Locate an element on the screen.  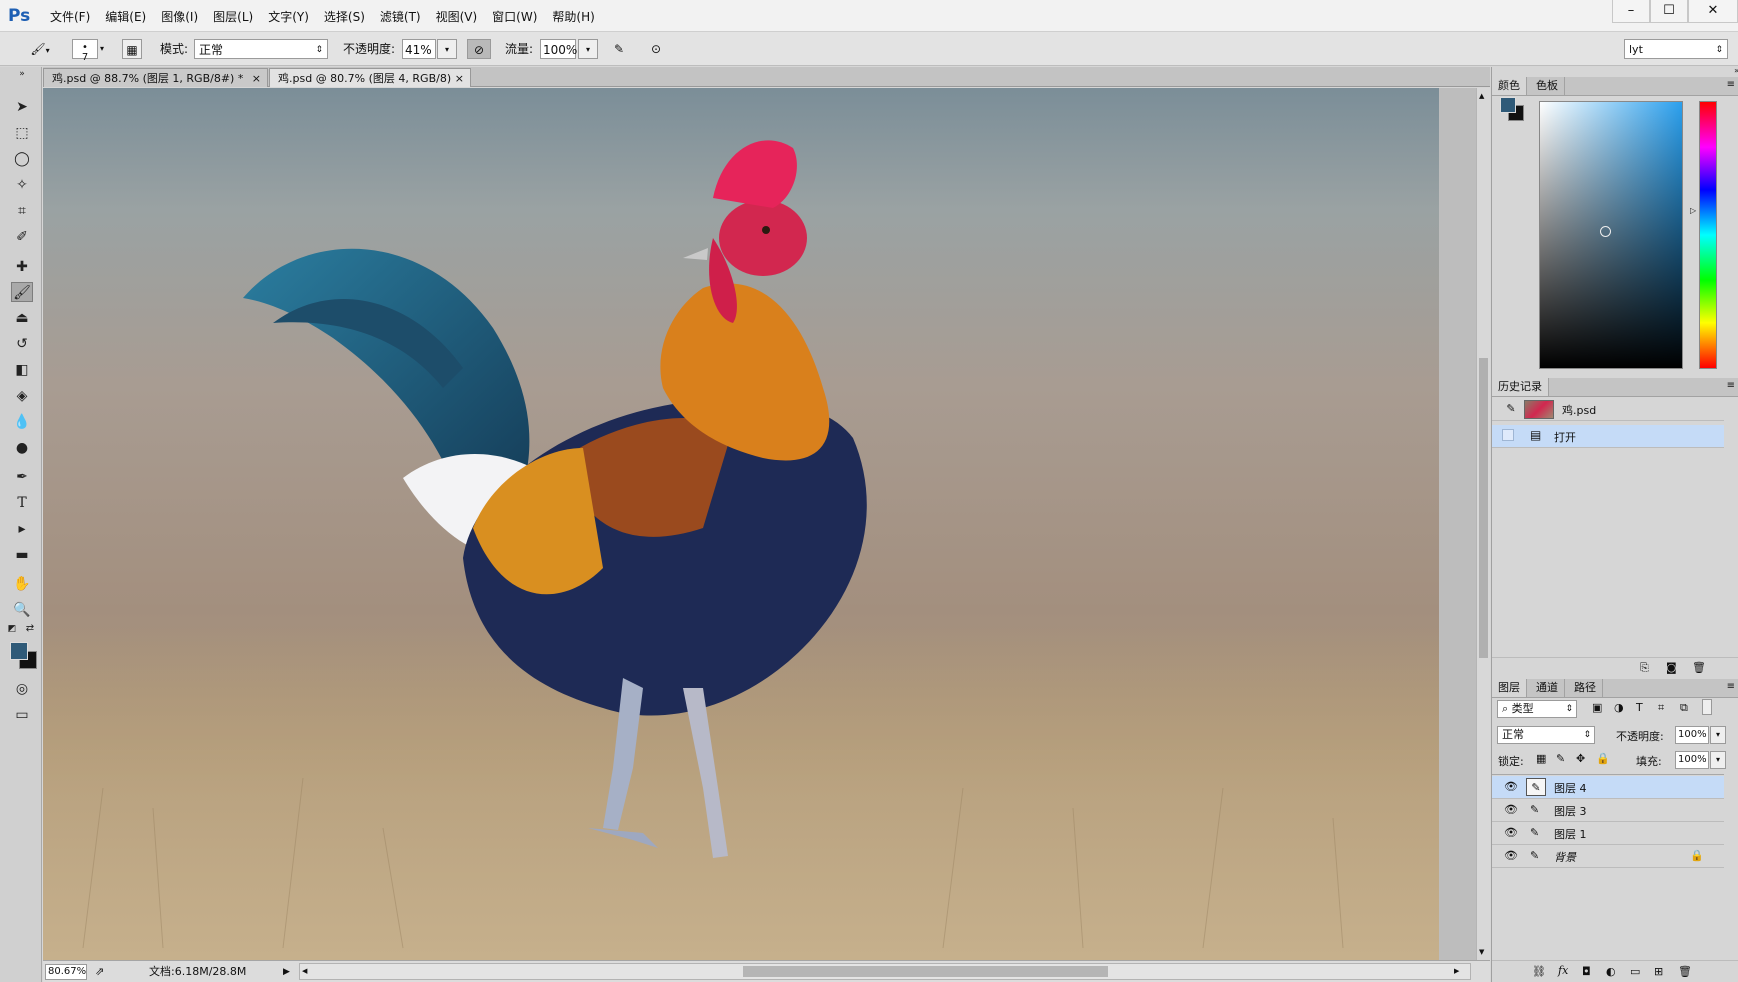
lock-pixels-icon: ✎ is located at coordinates (1560, 758).